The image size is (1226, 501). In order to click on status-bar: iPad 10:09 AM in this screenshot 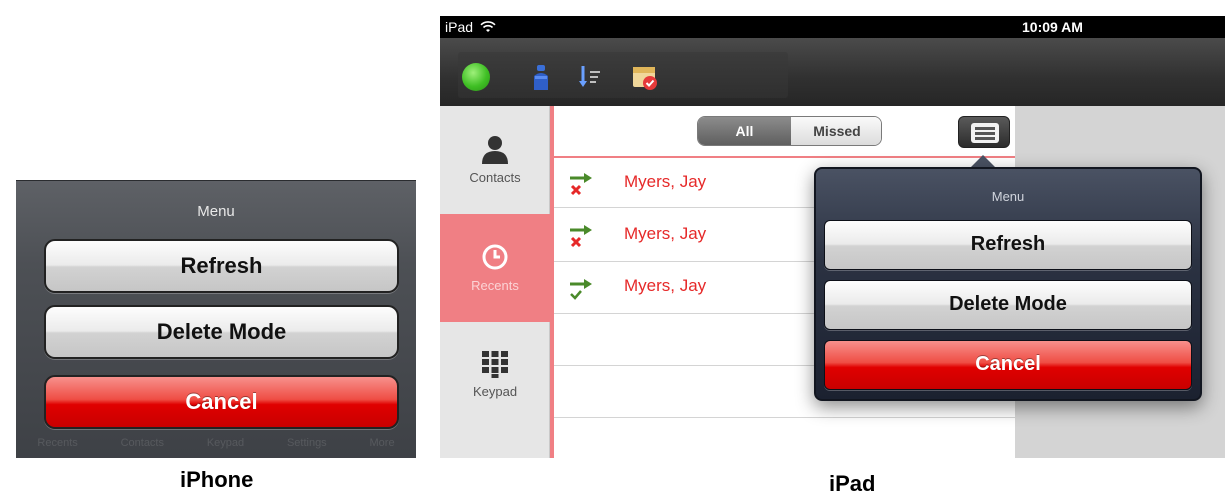, I will do `click(832, 27)`.